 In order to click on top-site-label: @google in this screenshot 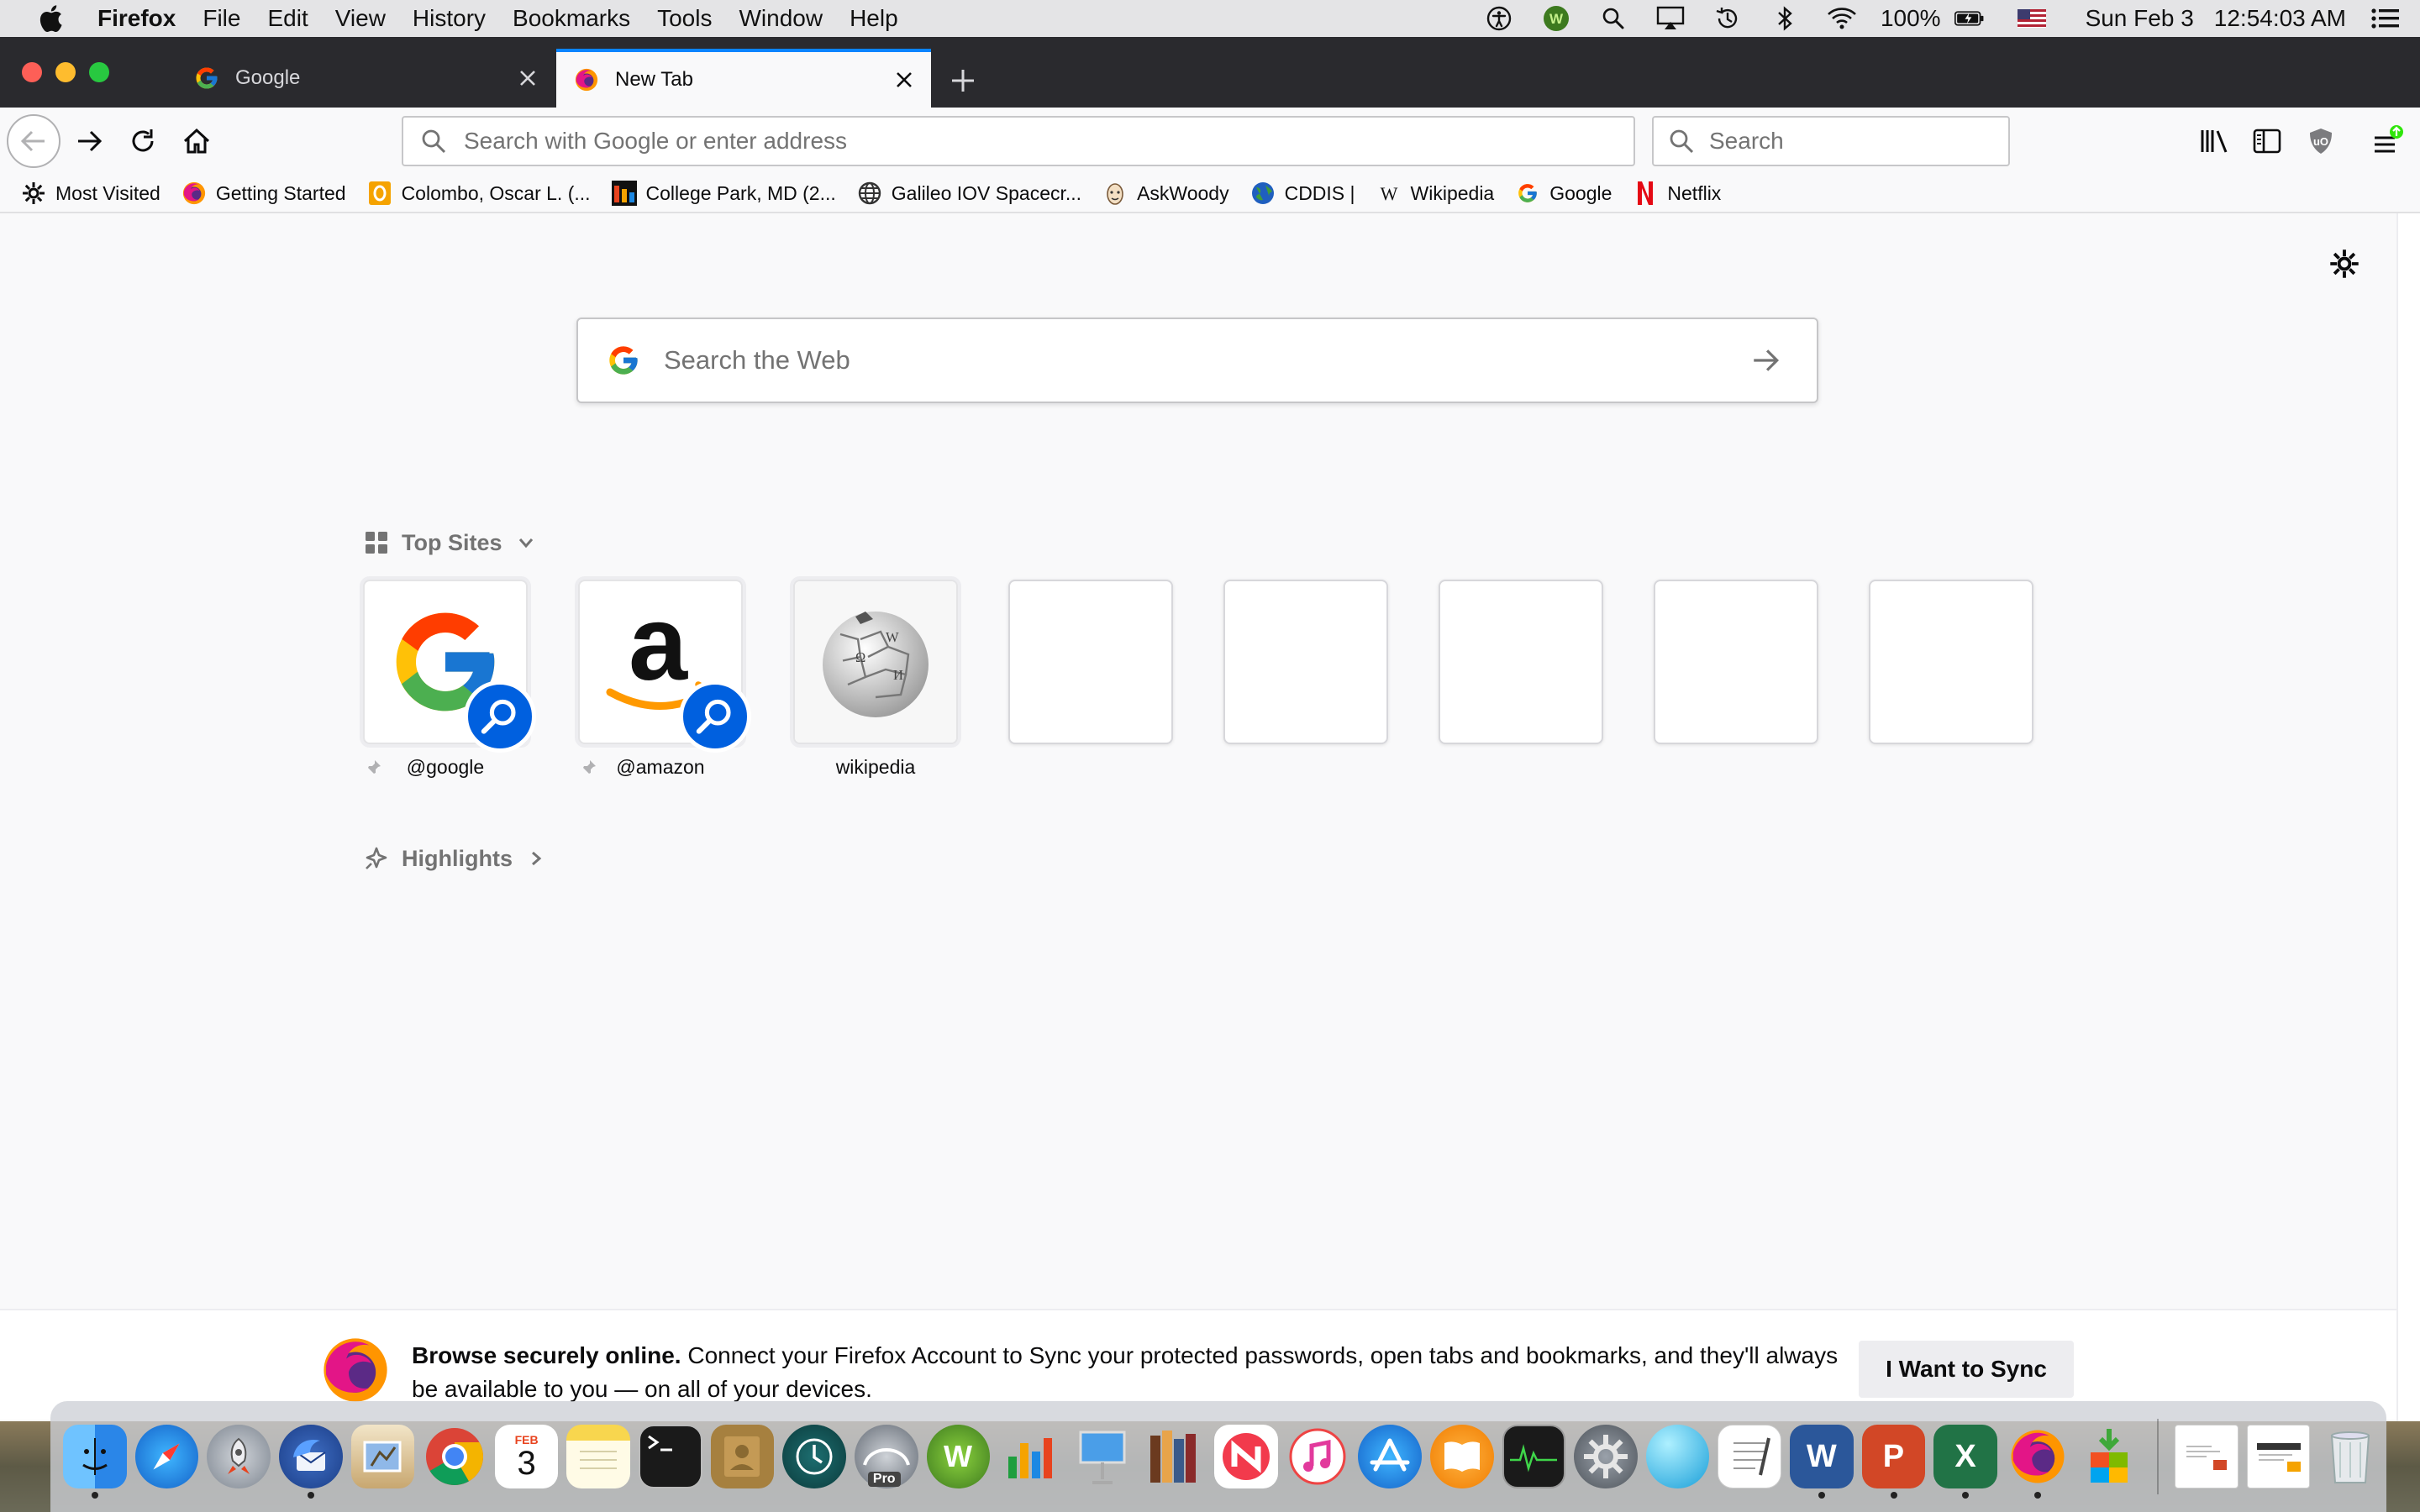, I will do `click(446, 767)`.